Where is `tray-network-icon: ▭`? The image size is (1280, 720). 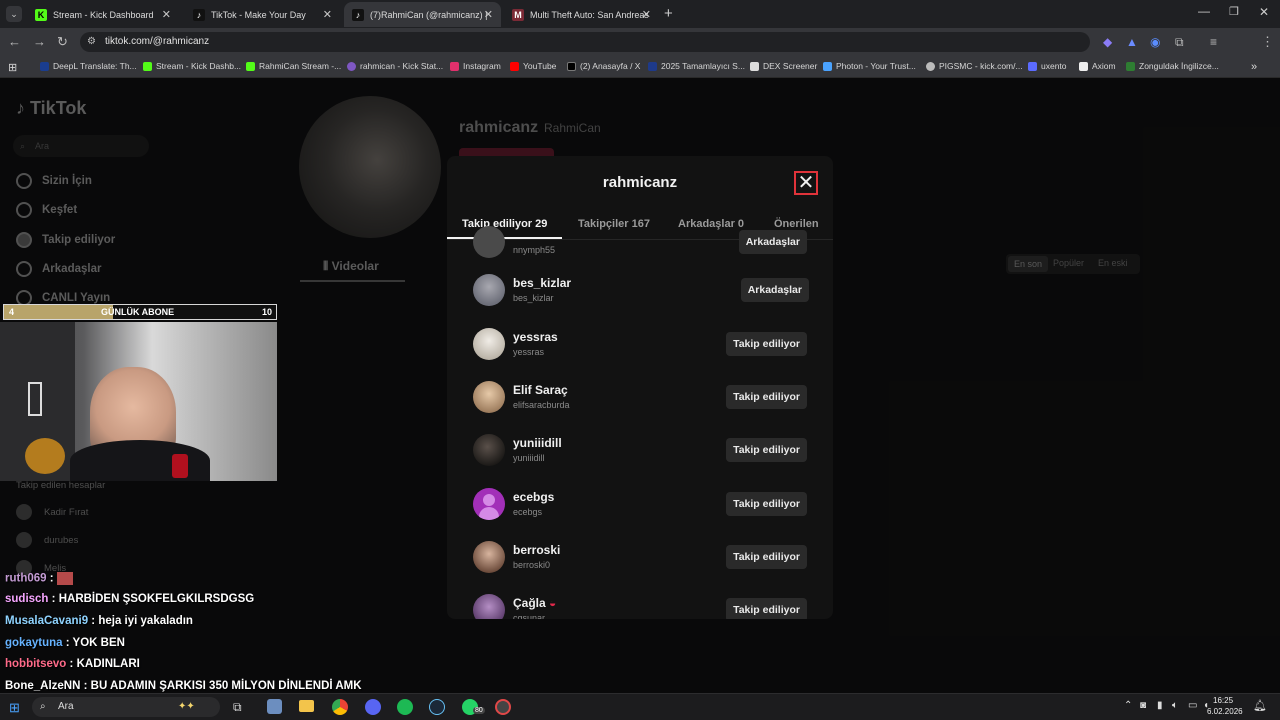
tray-network-icon: ▭ is located at coordinates (1192, 705).